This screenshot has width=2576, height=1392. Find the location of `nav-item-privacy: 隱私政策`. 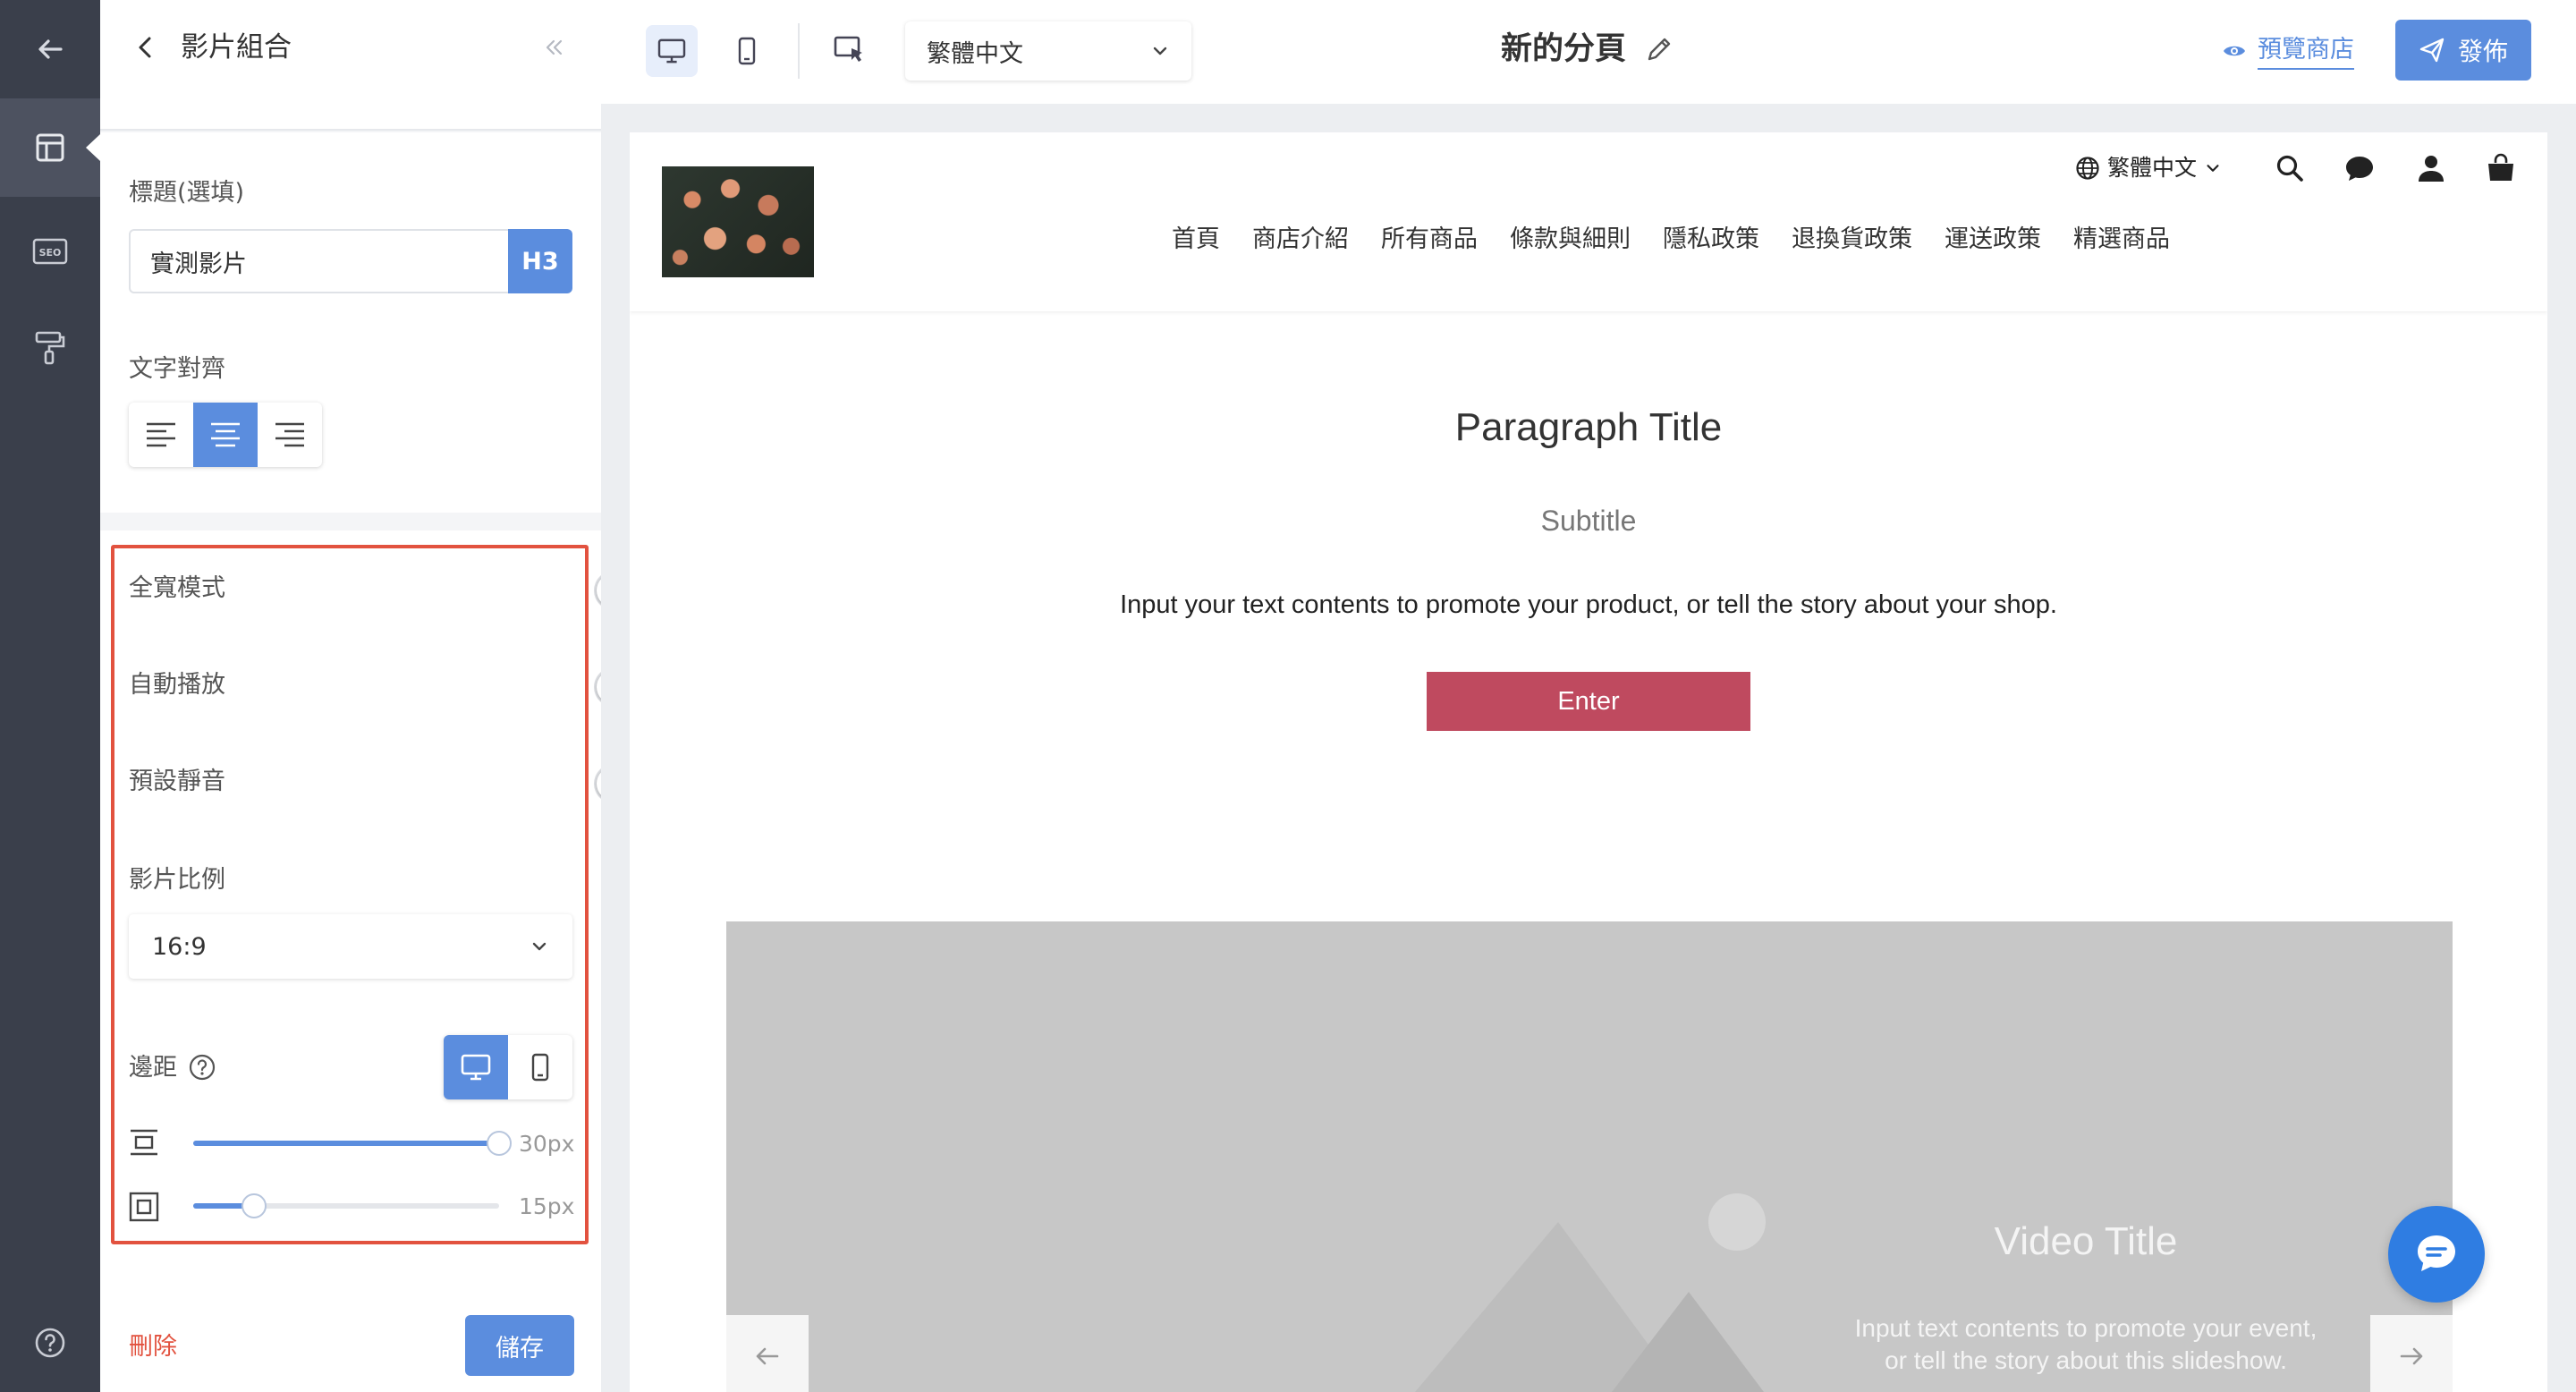

nav-item-privacy: 隱私政策 is located at coordinates (1711, 240).